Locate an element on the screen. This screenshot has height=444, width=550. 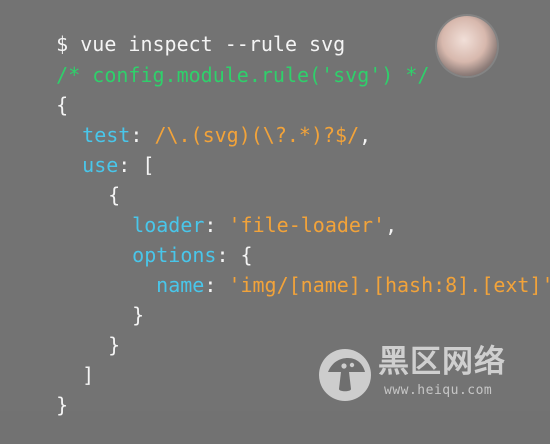
use-bracket: : [ is located at coordinates (136, 165).